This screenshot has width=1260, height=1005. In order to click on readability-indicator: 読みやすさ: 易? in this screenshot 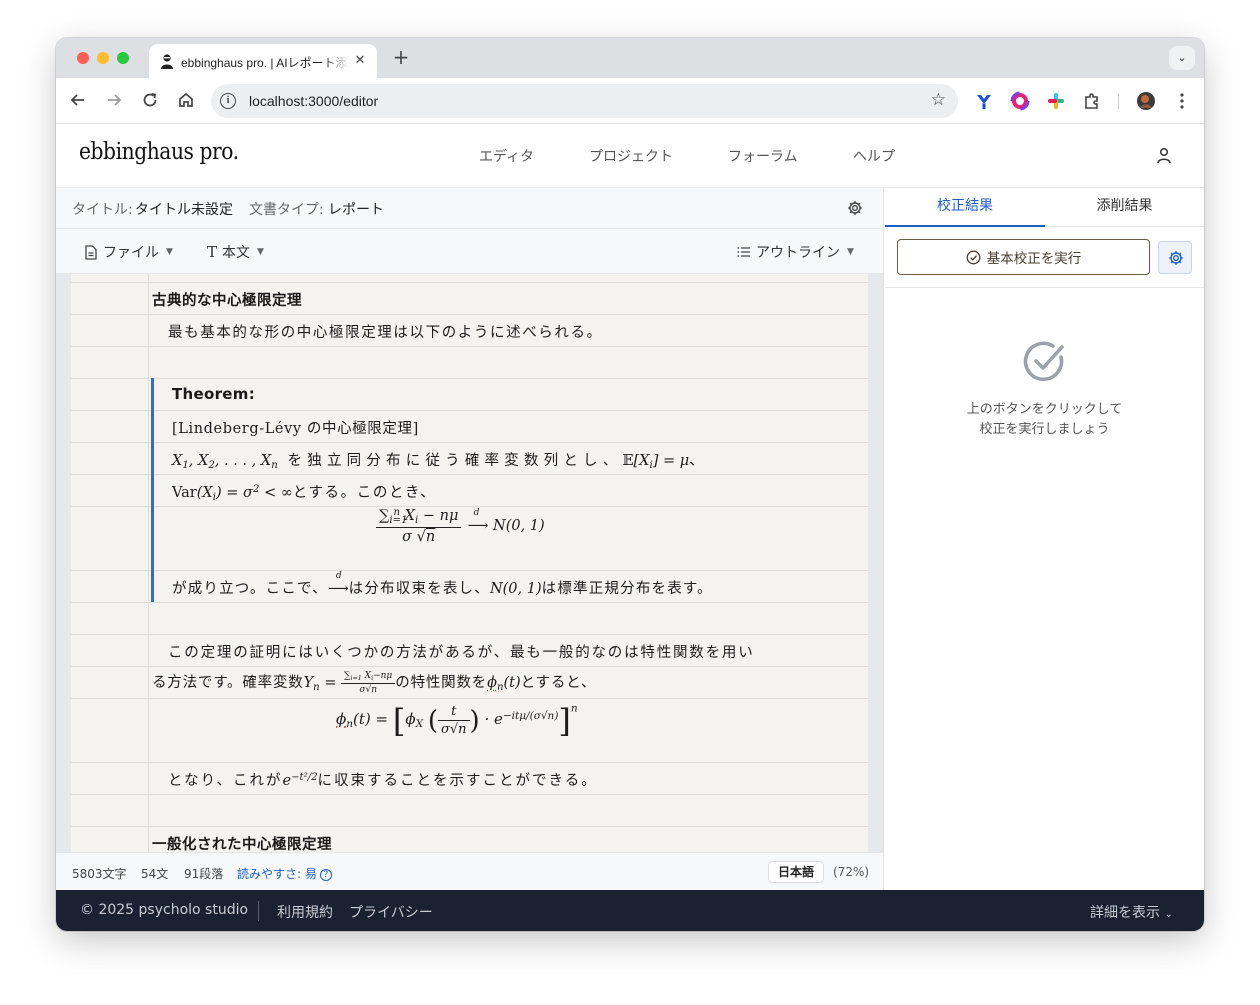, I will do `click(284, 873)`.